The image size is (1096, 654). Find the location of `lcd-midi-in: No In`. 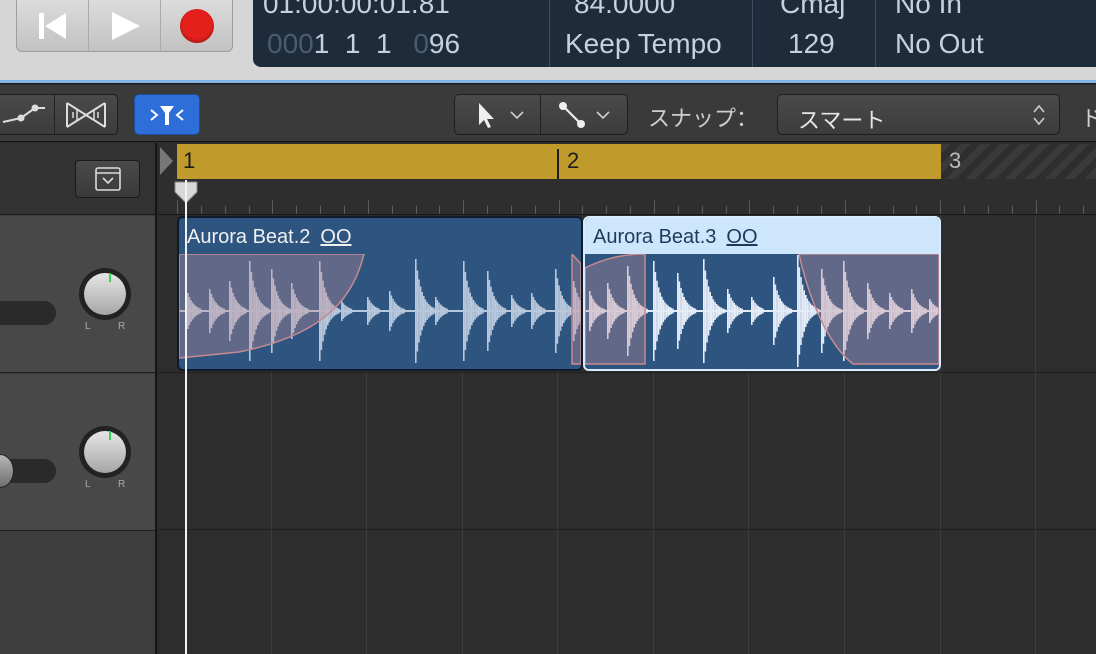

lcd-midi-in: No In is located at coordinates (928, 9).